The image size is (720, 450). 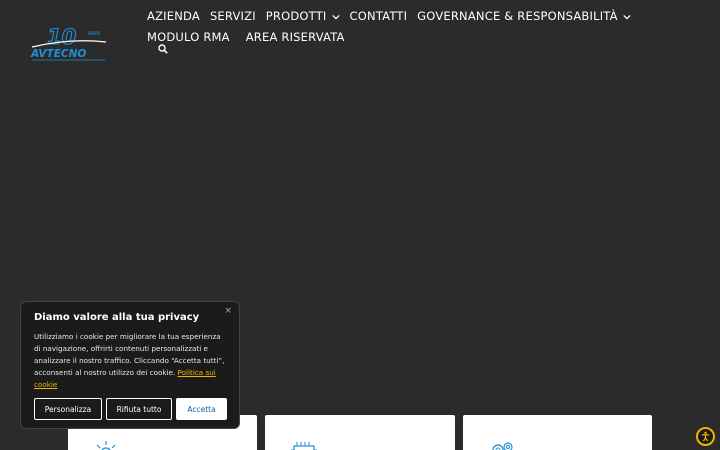 What do you see at coordinates (94, 34) in the screenshot?
I see `svg-text: ANNI` at bounding box center [94, 34].